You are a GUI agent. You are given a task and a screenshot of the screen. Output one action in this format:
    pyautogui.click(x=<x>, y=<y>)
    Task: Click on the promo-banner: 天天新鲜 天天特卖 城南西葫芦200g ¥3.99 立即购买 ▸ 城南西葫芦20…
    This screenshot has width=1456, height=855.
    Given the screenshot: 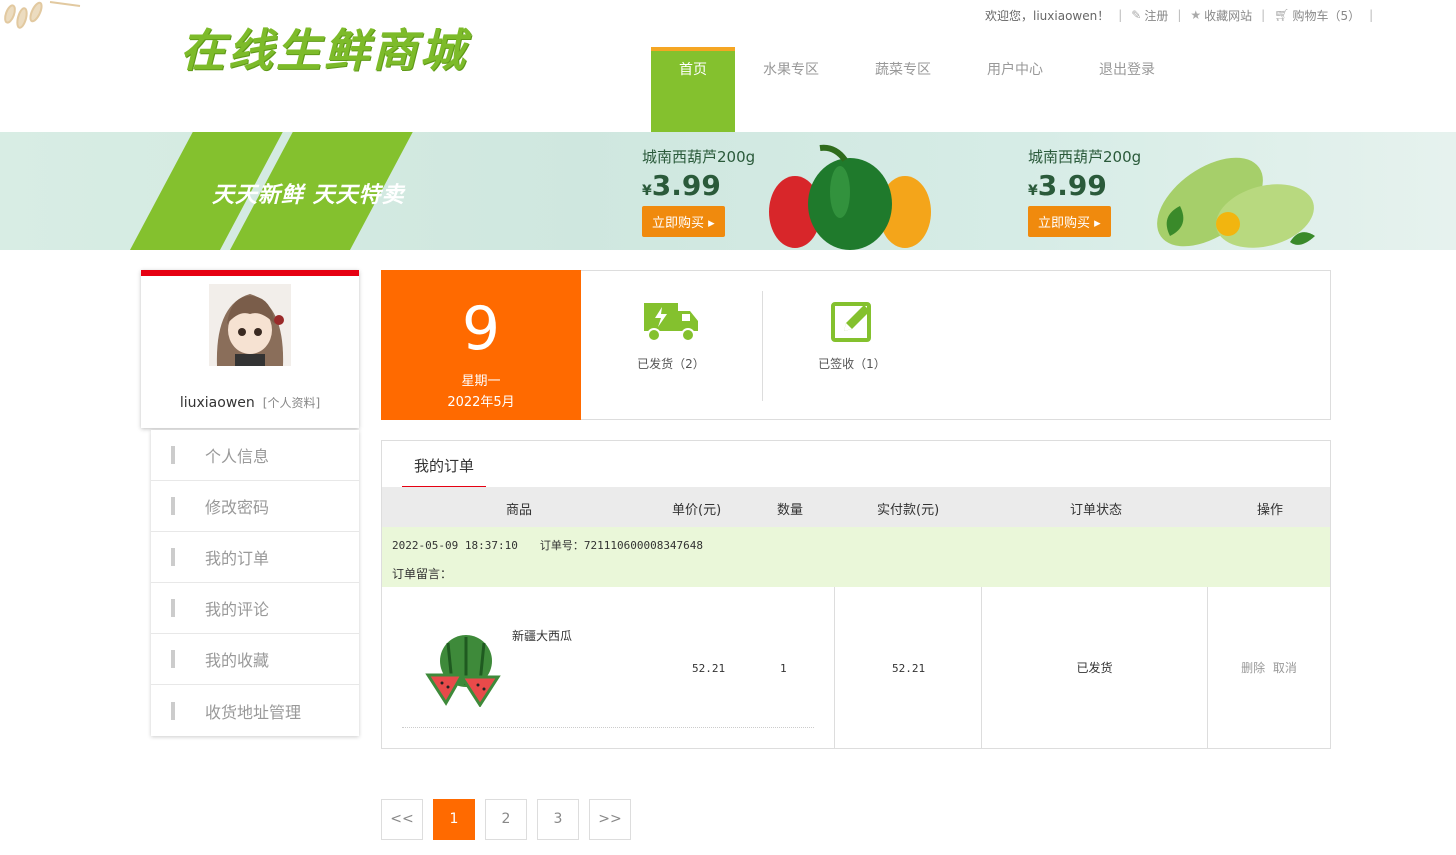 What is the action you would take?
    pyautogui.click(x=728, y=191)
    